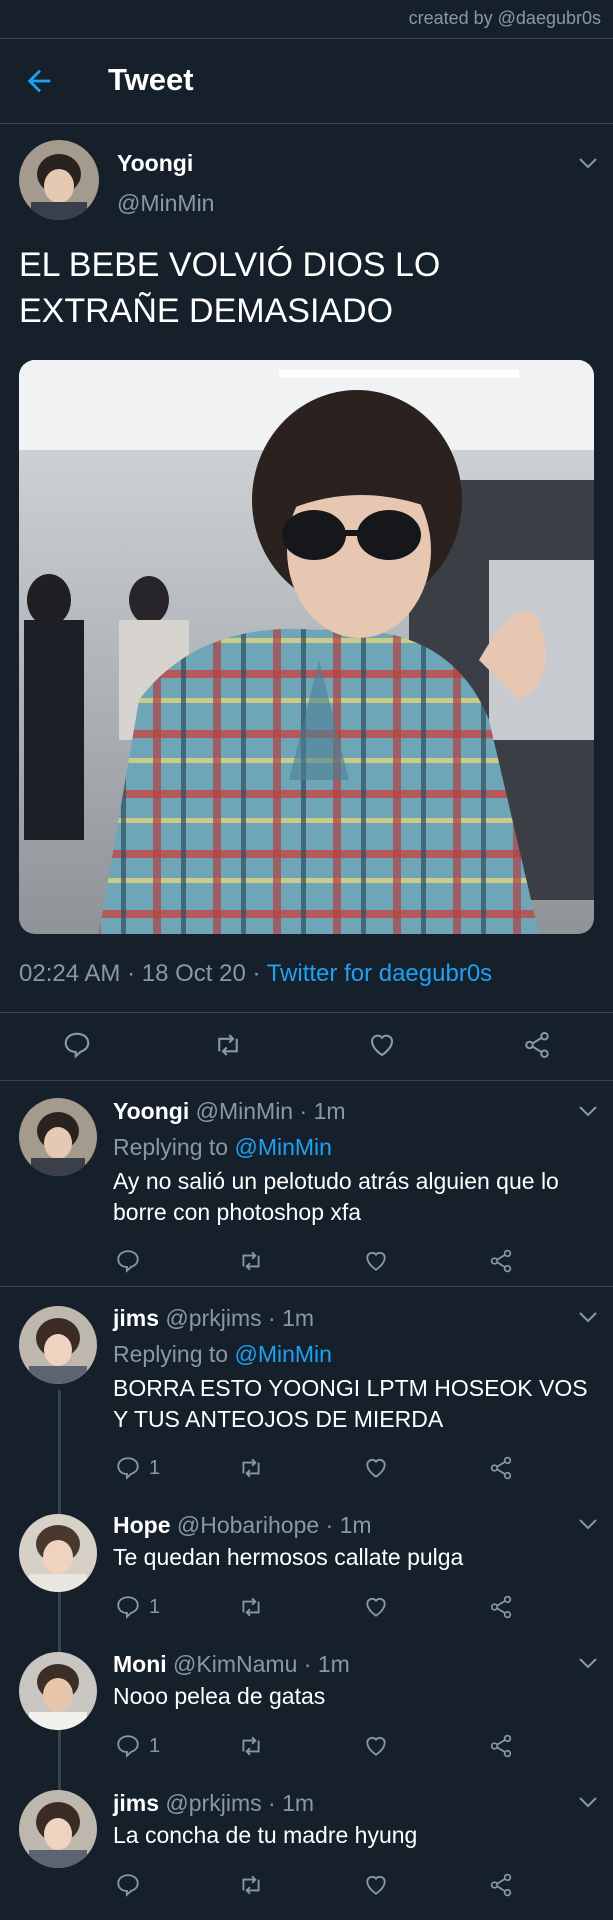 The width and height of the screenshot is (613, 1920). What do you see at coordinates (193, 973) in the screenshot?
I see `tweet-date: 18 Oct 20` at bounding box center [193, 973].